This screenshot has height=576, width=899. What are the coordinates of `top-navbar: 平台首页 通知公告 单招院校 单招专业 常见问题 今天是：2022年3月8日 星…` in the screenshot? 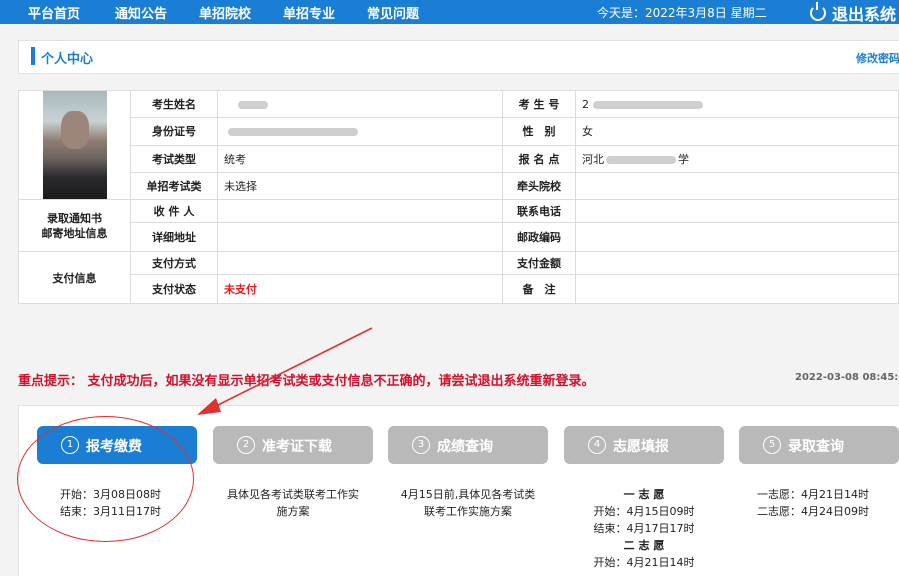 It's located at (449, 12).